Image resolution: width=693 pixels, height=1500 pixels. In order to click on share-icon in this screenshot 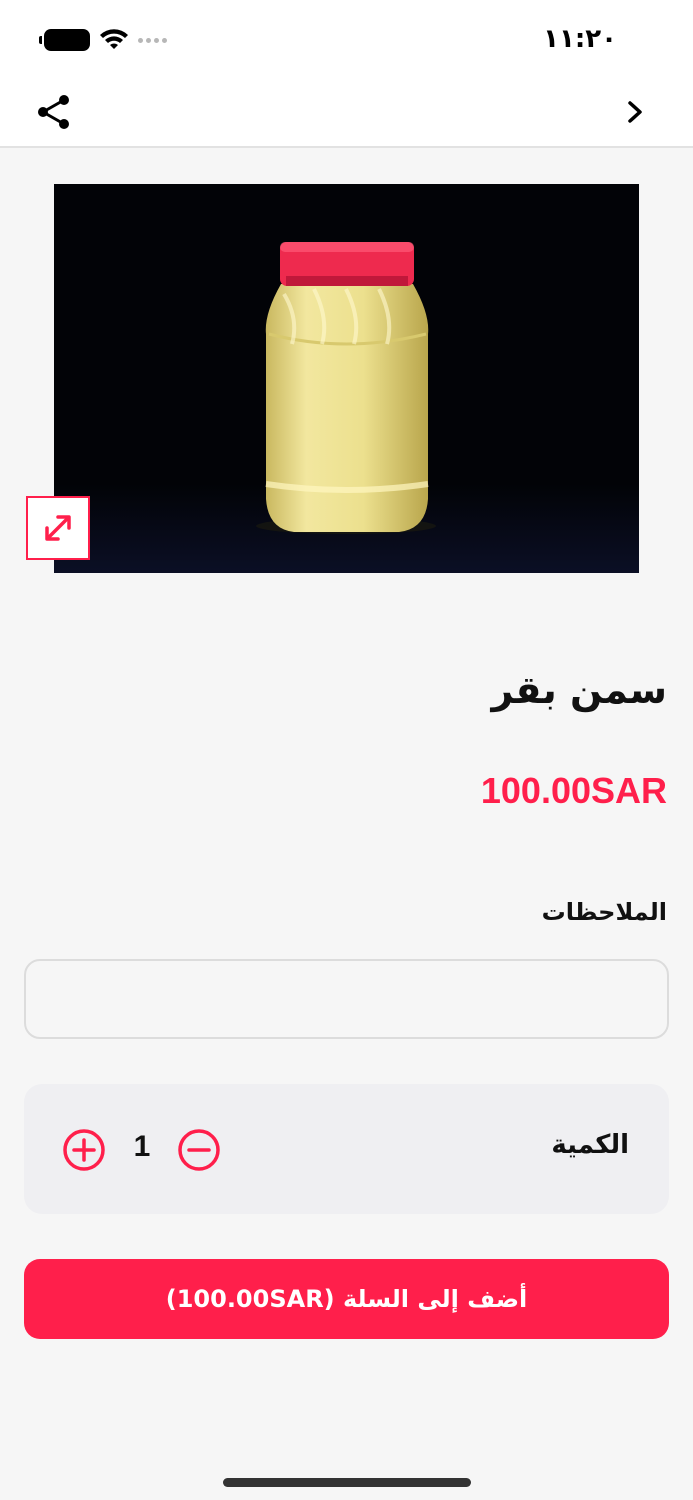, I will do `click(54, 112)`.